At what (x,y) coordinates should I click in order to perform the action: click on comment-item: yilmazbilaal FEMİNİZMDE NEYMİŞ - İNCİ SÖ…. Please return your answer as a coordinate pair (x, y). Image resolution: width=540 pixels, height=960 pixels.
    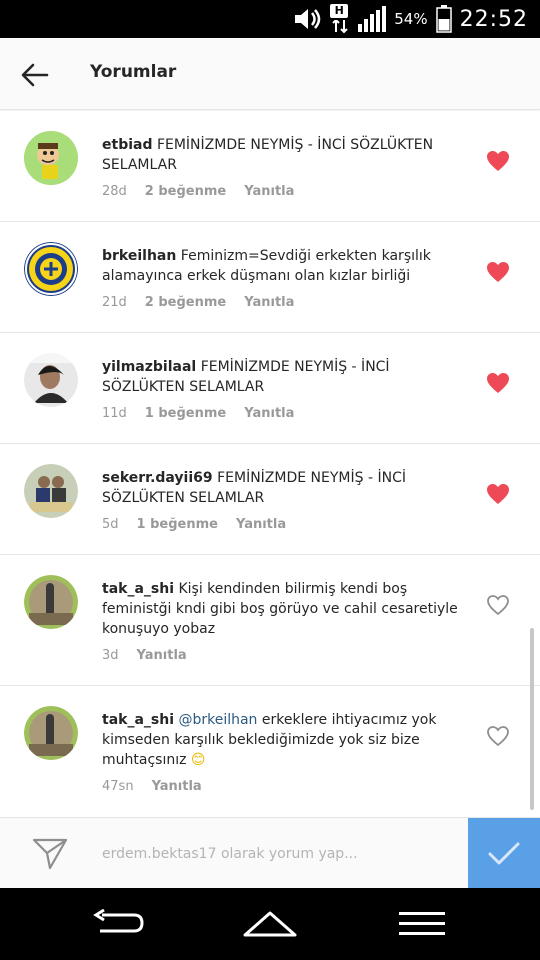
    Looking at the image, I should click on (270, 388).